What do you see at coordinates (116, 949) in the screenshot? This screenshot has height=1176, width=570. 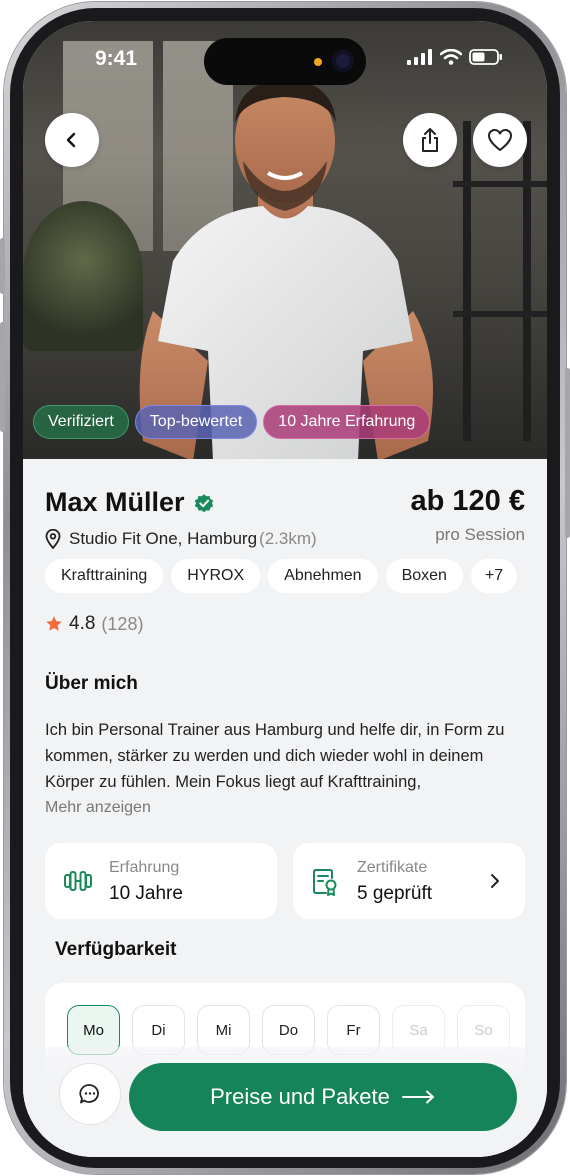 I see `availability-title: Verfügbarkeit` at bounding box center [116, 949].